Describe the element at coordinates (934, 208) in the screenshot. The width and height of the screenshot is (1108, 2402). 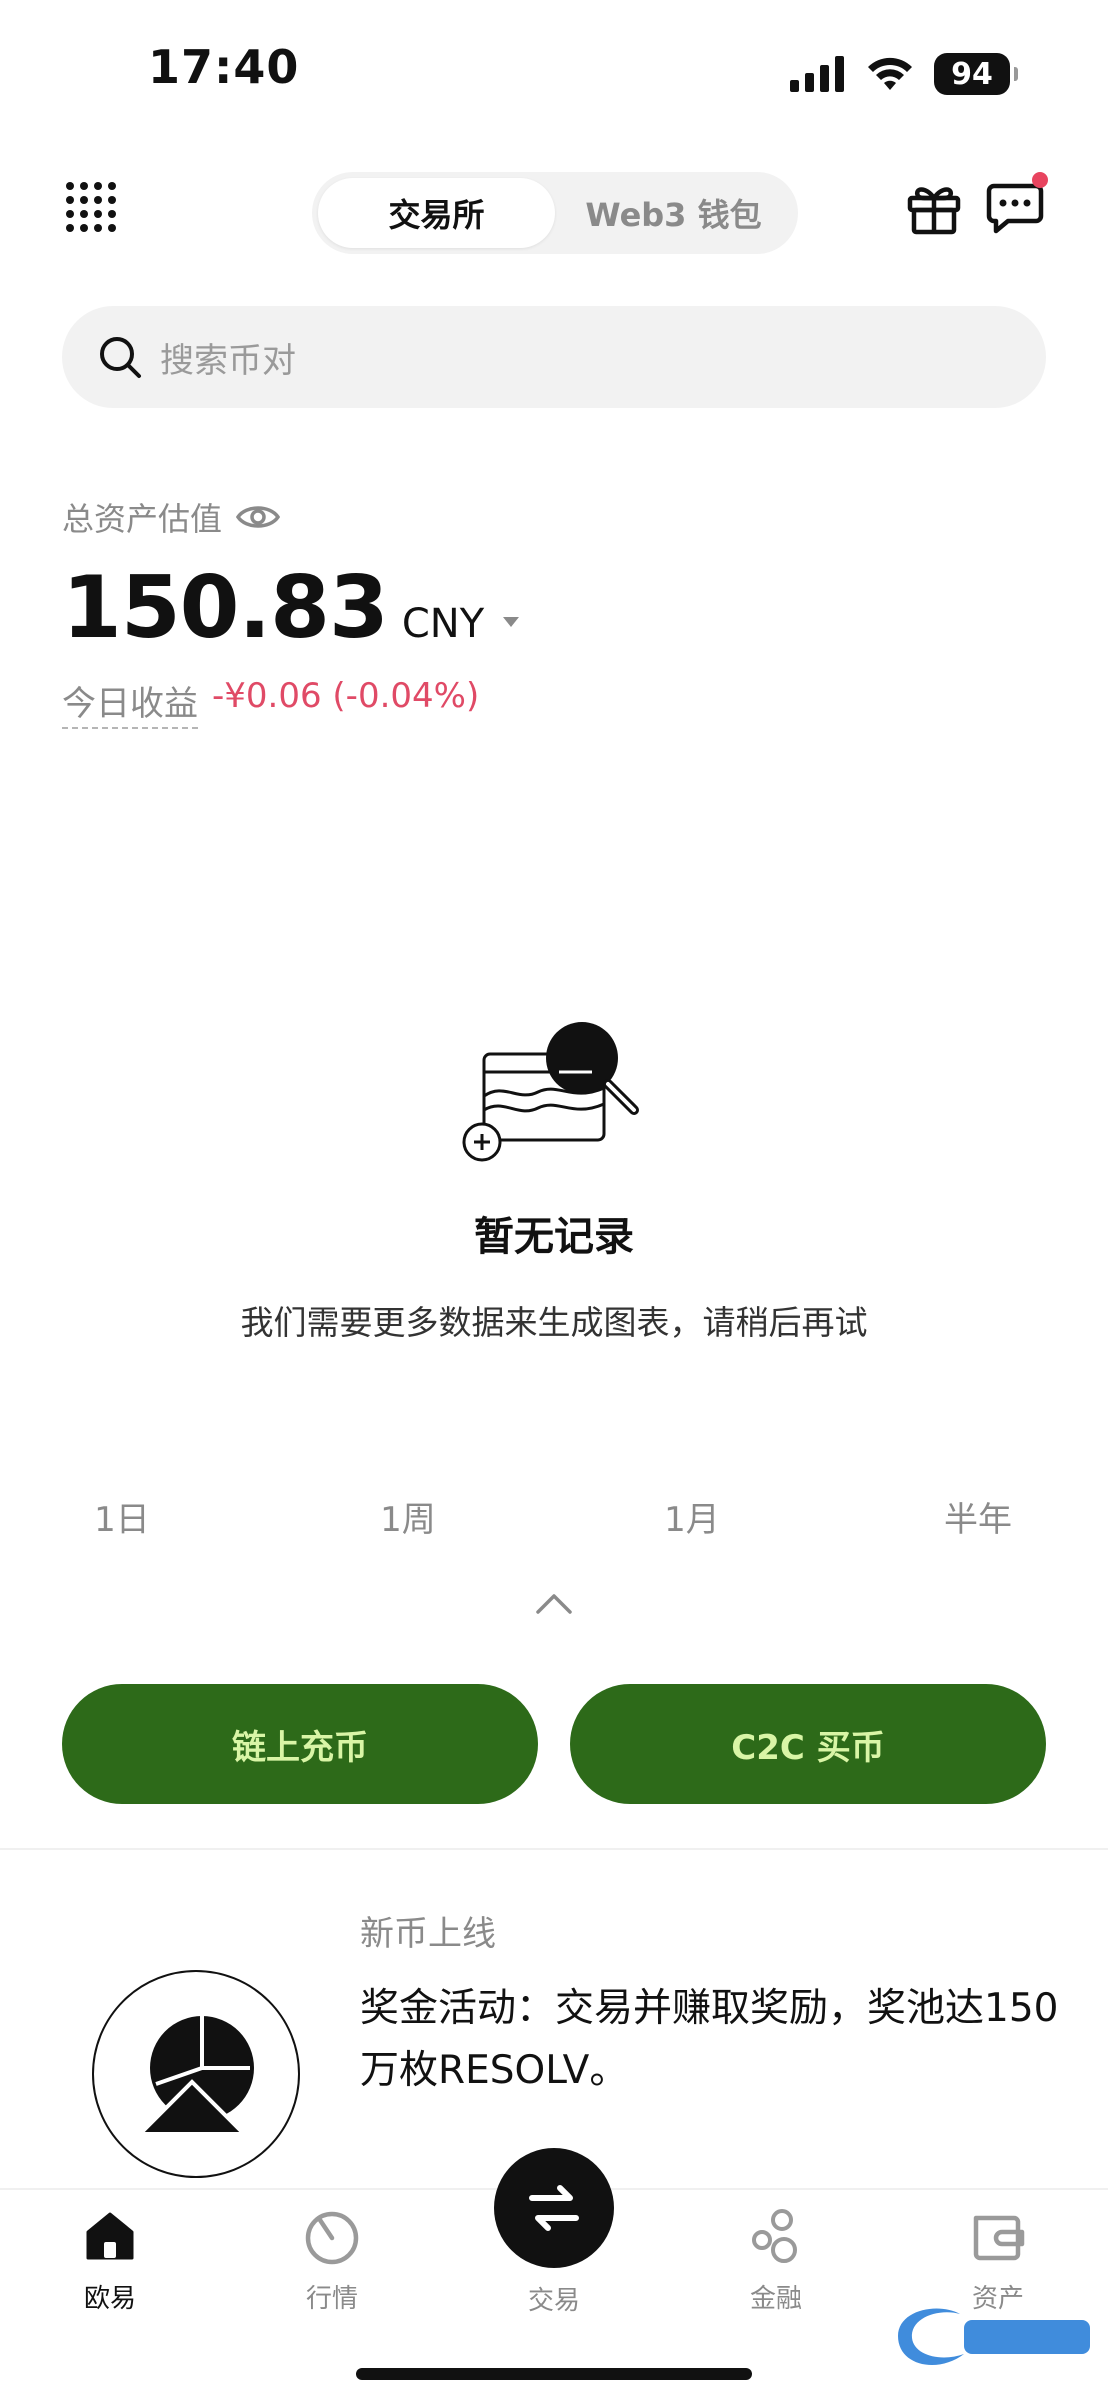
I see `gift-icon` at that location.